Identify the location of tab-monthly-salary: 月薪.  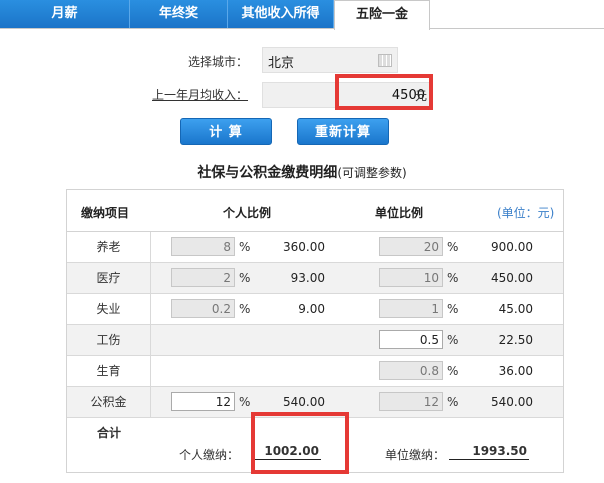
(65, 14).